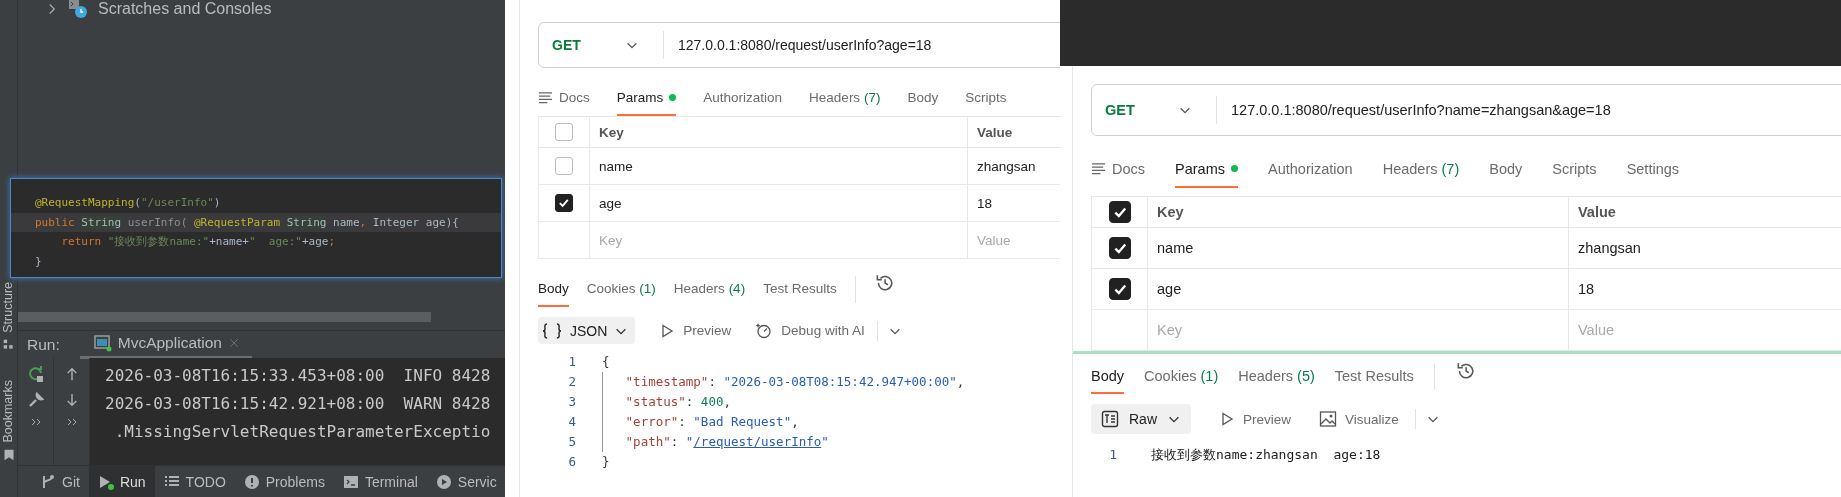  Describe the element at coordinates (783, 382) in the screenshot. I see `code-line: "timestamp": "2026-03-08T08:15:42.947+00:00",` at that location.